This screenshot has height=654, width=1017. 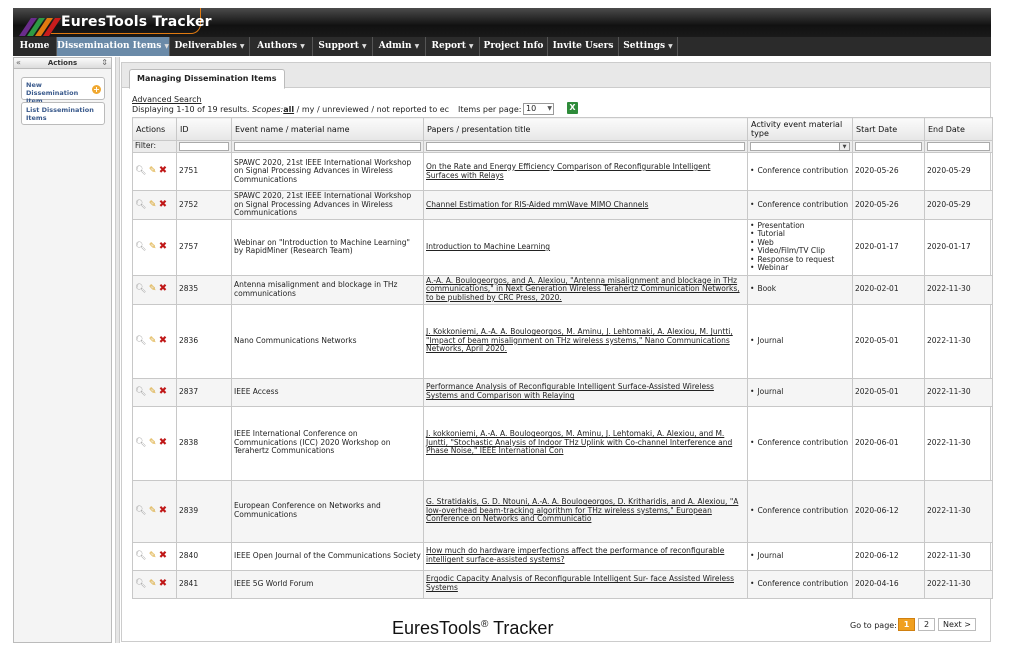 What do you see at coordinates (60, 114) in the screenshot?
I see `list-items-label: List Dissemination Items` at bounding box center [60, 114].